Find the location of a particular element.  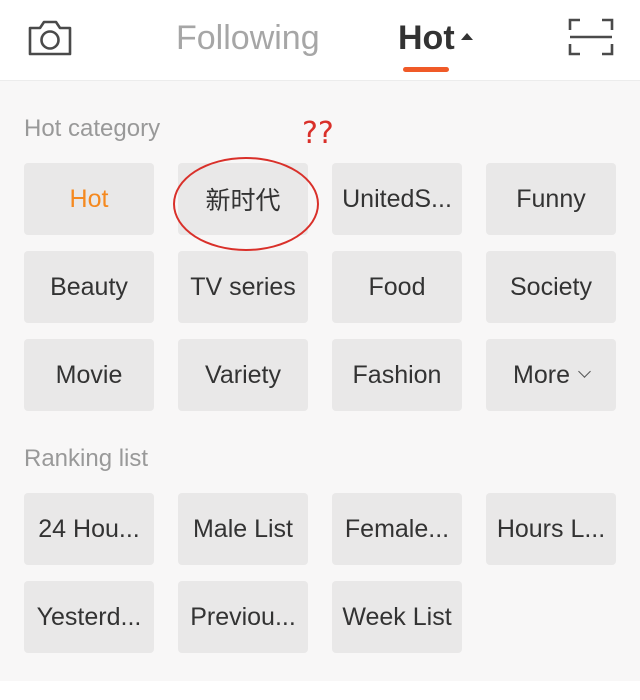

tab-following: Following is located at coordinates (248, 38).